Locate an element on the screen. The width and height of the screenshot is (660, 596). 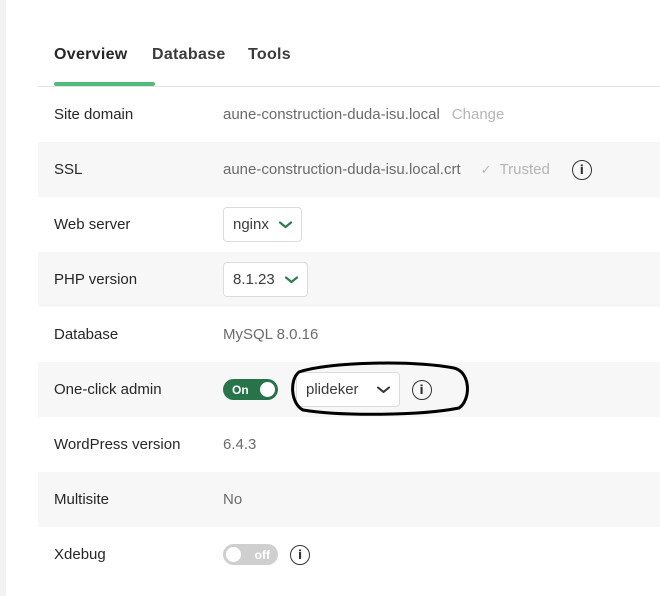
database-value: MySQL 8.0.16 is located at coordinates (271, 334).